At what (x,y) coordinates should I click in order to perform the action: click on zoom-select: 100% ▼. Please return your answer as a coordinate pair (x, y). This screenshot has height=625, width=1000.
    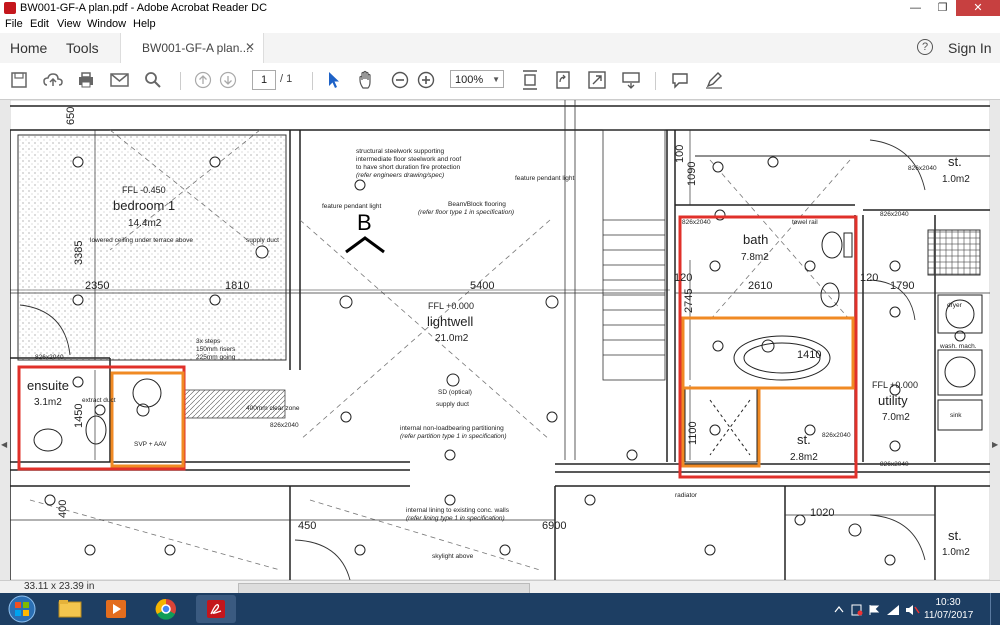
    Looking at the image, I should click on (477, 79).